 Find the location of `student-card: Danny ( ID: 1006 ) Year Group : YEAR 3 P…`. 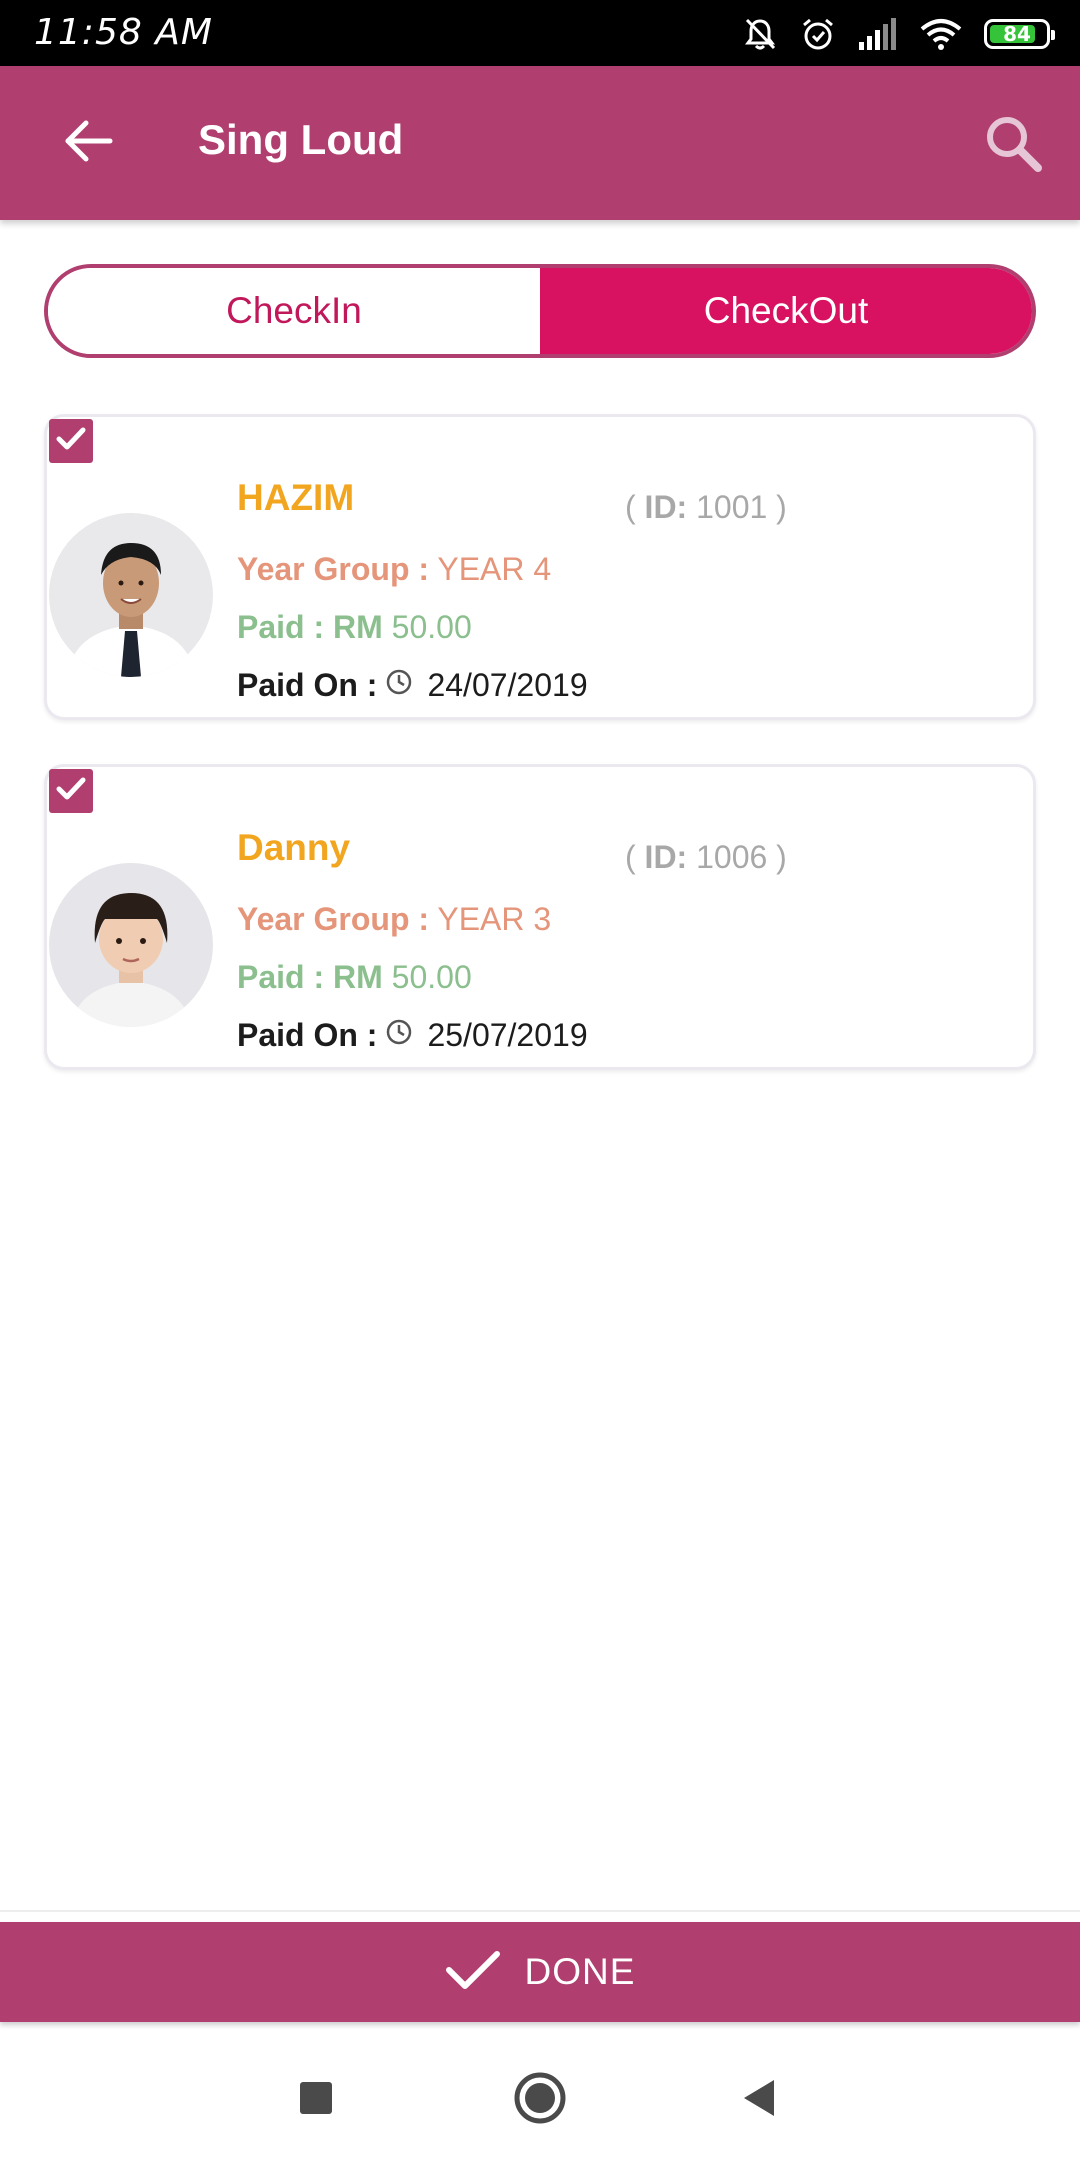

student-card: Danny ( ID: 1006 ) Year Group : YEAR 3 P… is located at coordinates (540, 917).